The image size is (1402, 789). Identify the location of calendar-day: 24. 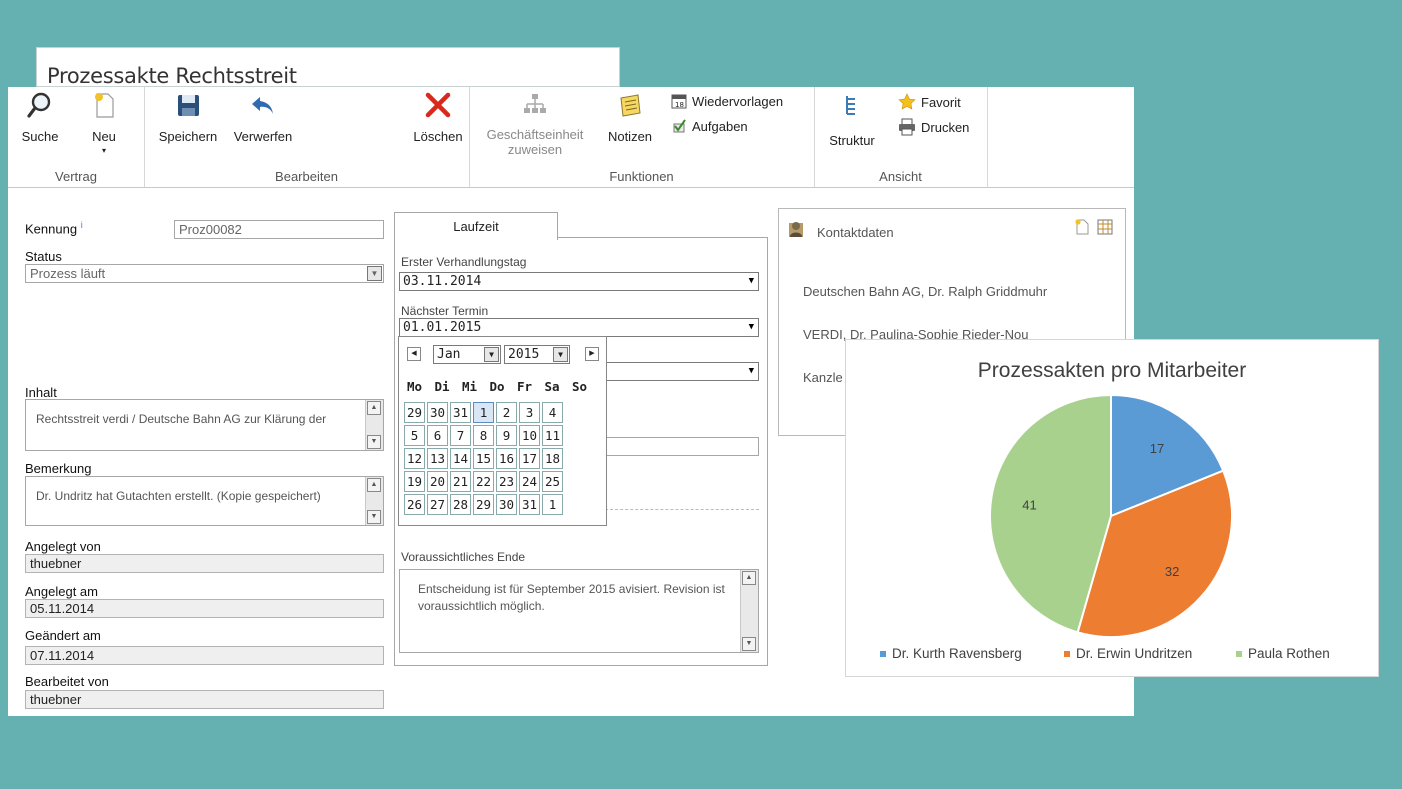
(529, 481).